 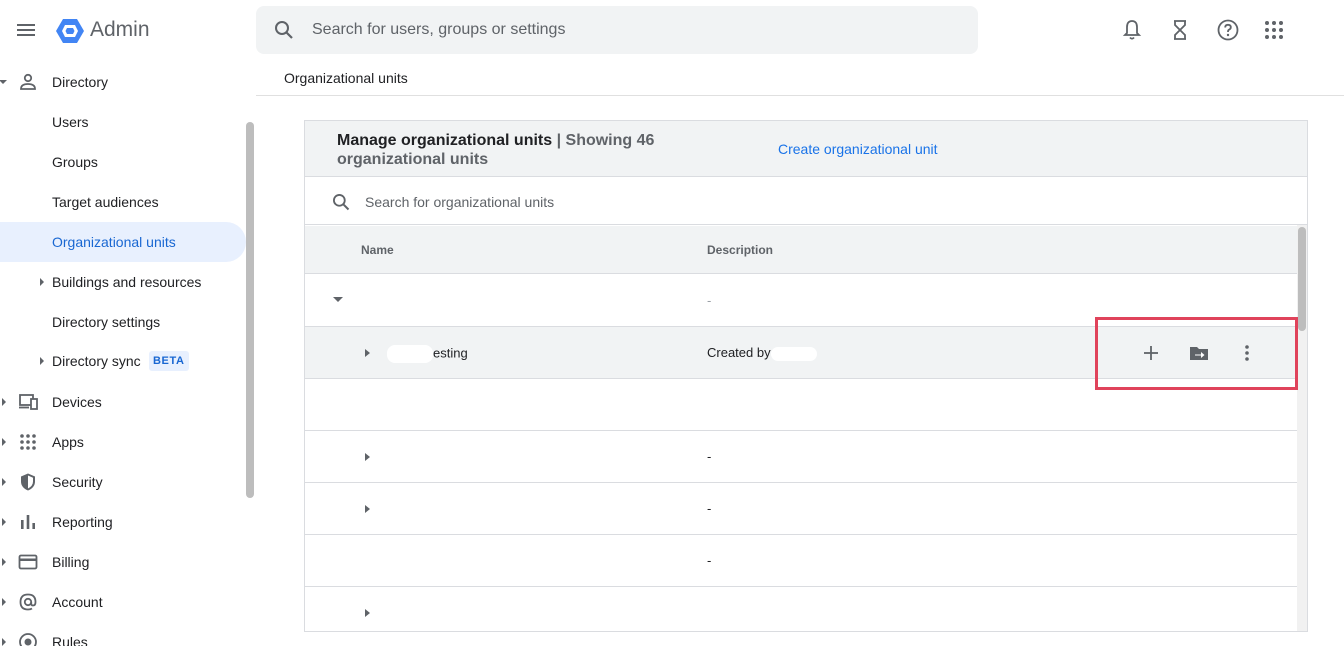 What do you see at coordinates (123, 602) in the screenshot?
I see `sidebar-item-account: Account` at bounding box center [123, 602].